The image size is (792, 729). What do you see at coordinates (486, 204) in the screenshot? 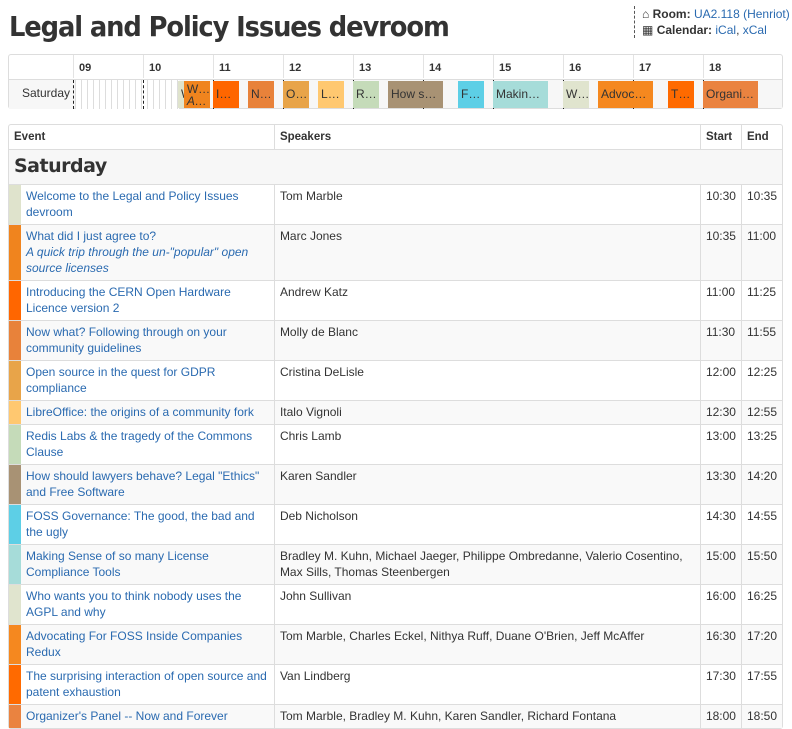
I see `speakers-cell: Tom Marble` at bounding box center [486, 204].